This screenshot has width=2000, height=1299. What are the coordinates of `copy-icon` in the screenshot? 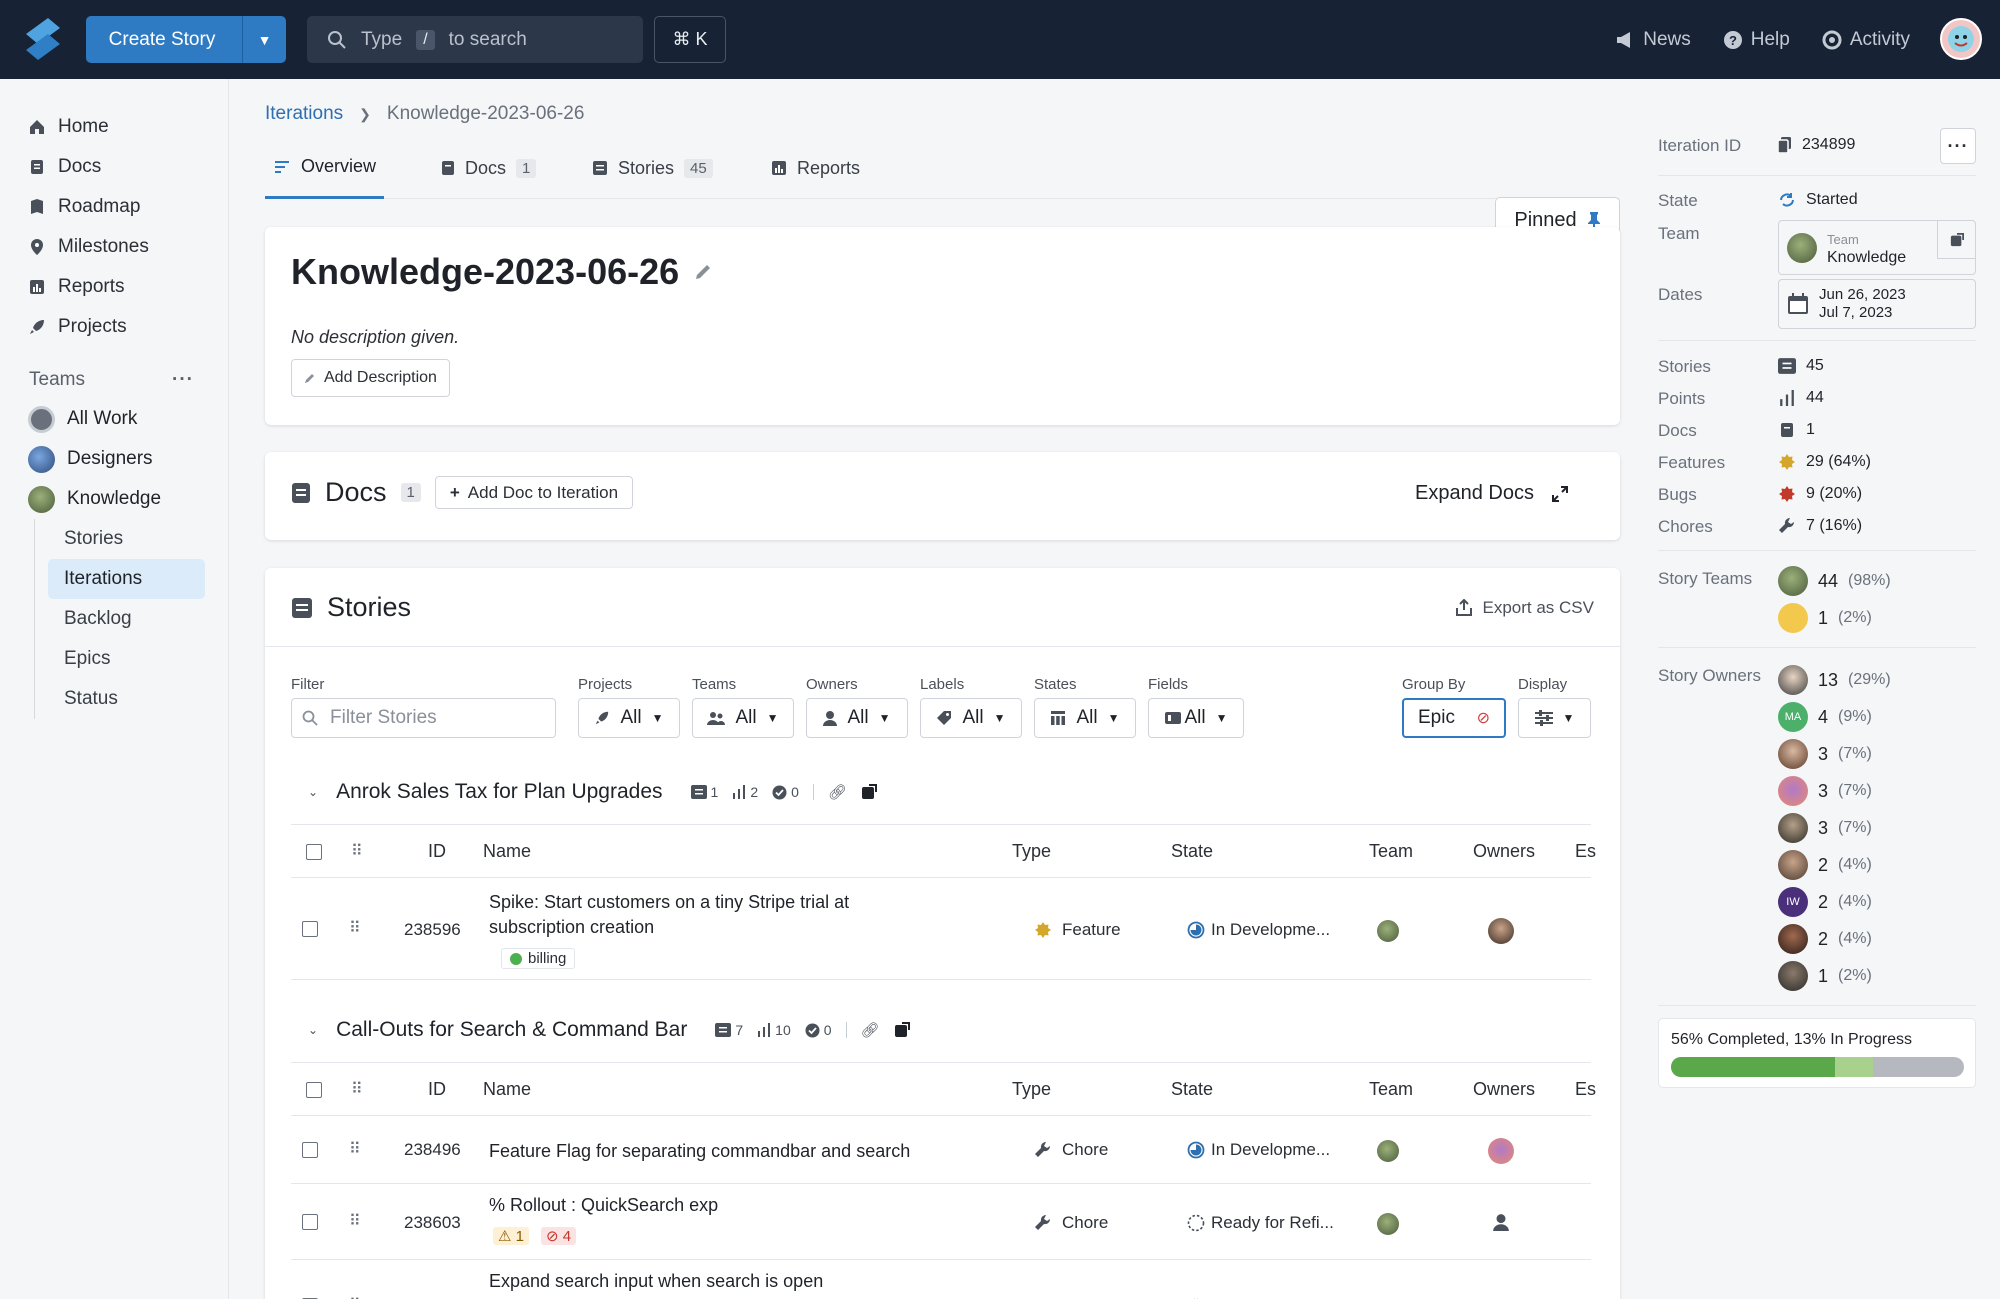 It's located at (1785, 145).